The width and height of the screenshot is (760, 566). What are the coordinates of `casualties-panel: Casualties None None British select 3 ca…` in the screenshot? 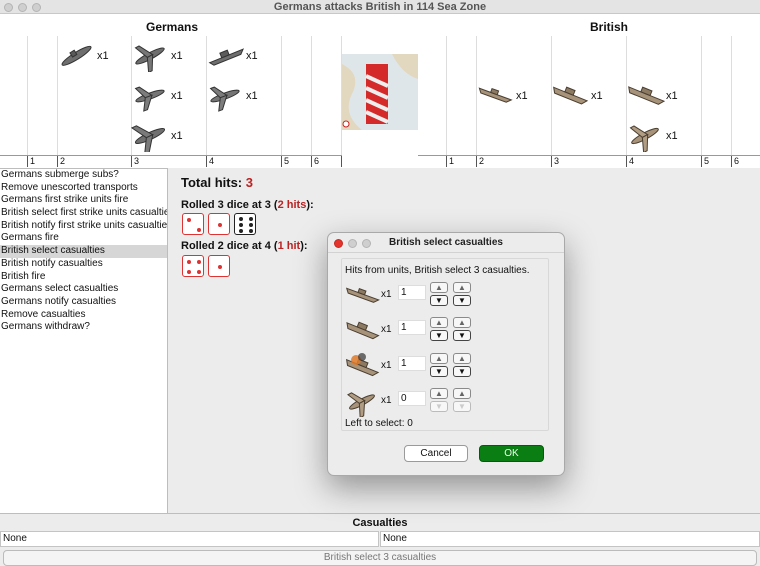 It's located at (380, 539).